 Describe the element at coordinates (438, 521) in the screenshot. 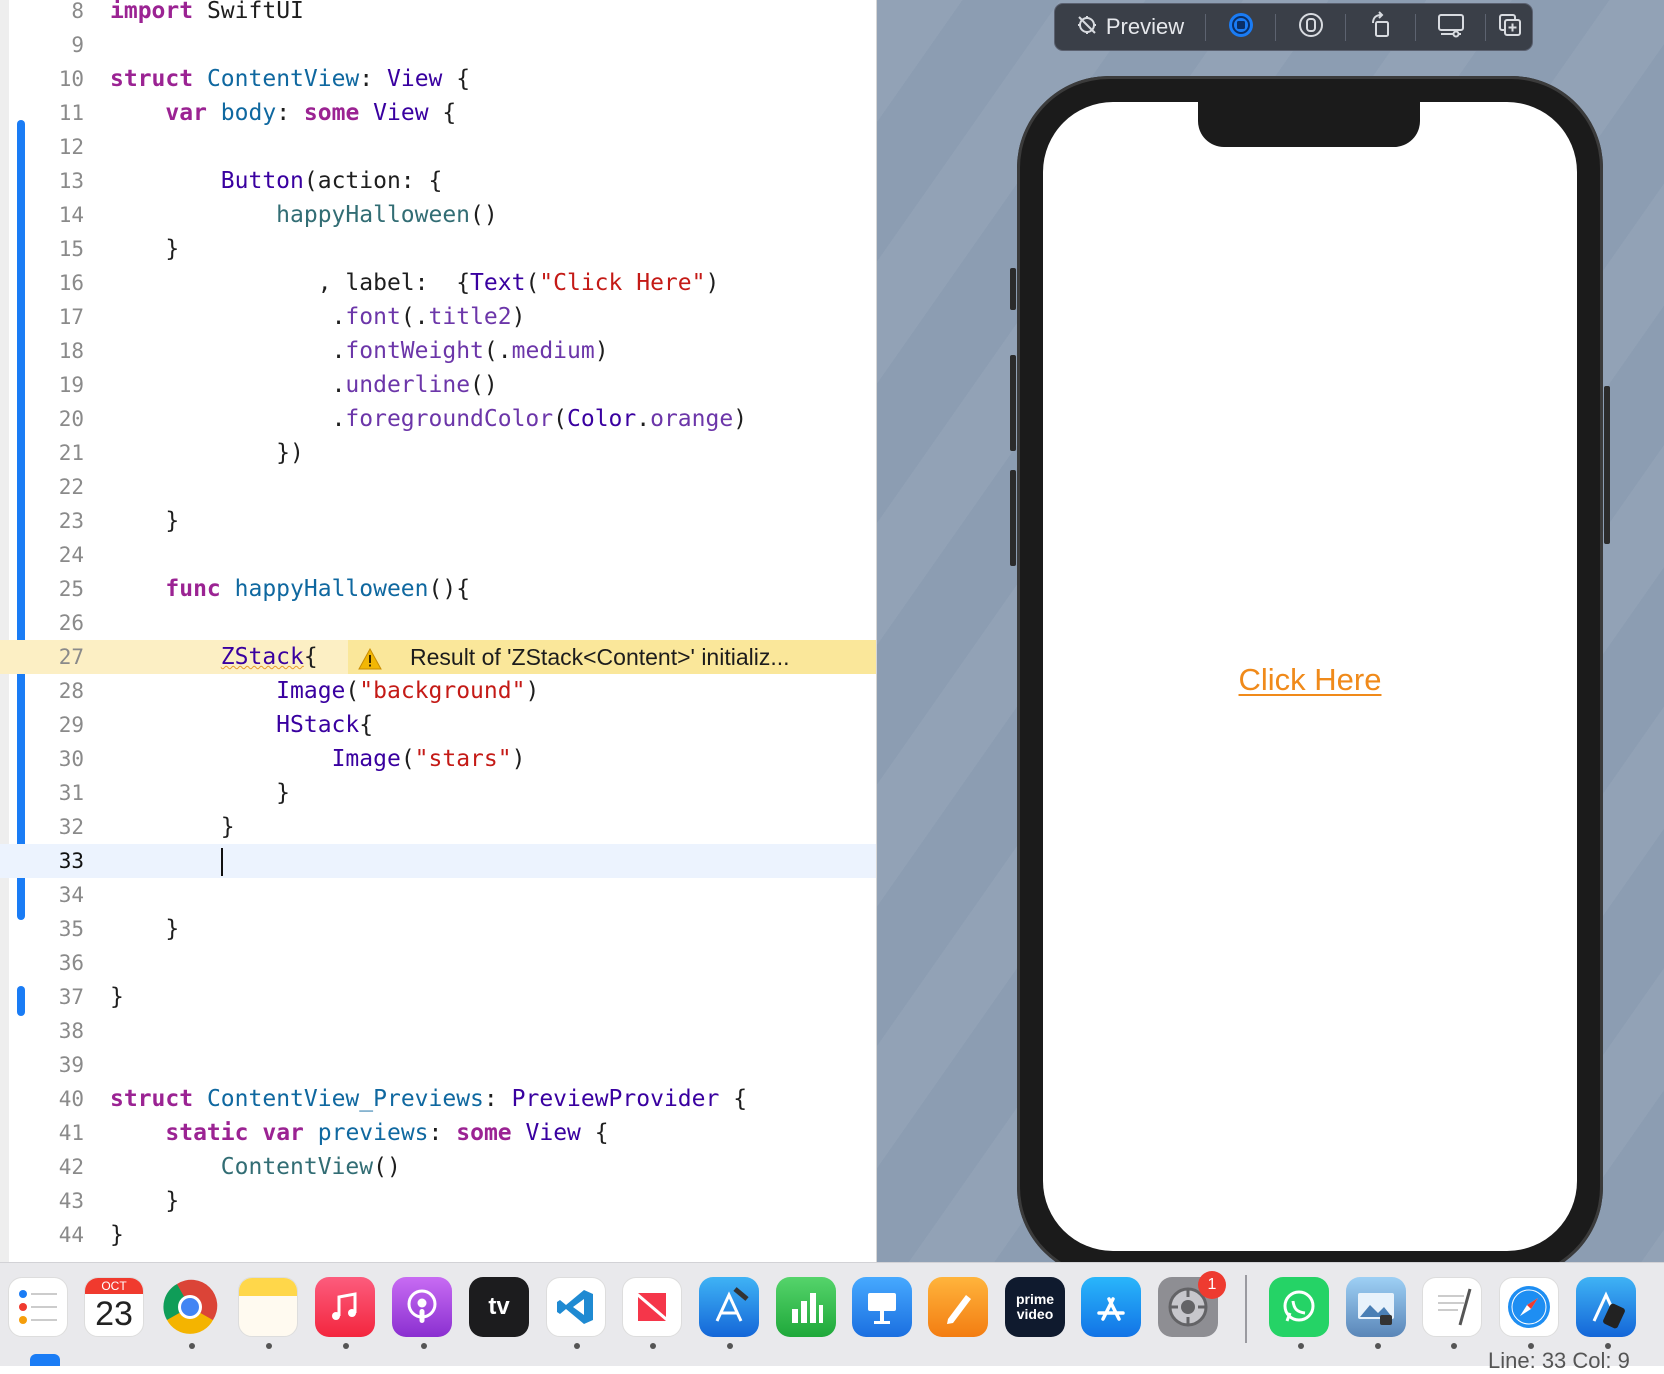

I see `code-line: 23 }` at that location.